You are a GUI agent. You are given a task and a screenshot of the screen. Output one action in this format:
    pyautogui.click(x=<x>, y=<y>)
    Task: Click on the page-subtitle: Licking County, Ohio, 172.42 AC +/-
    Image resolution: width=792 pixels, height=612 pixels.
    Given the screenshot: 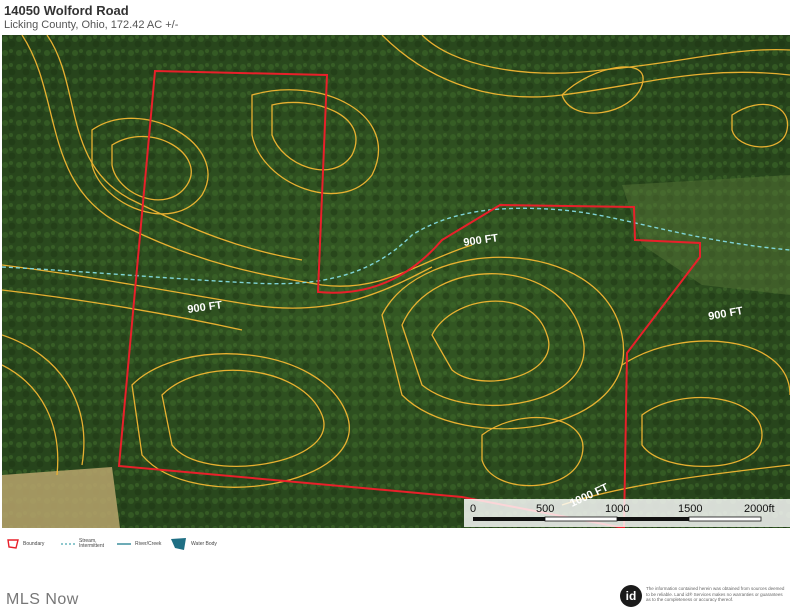 What is the action you would take?
    pyautogui.click(x=91, y=25)
    